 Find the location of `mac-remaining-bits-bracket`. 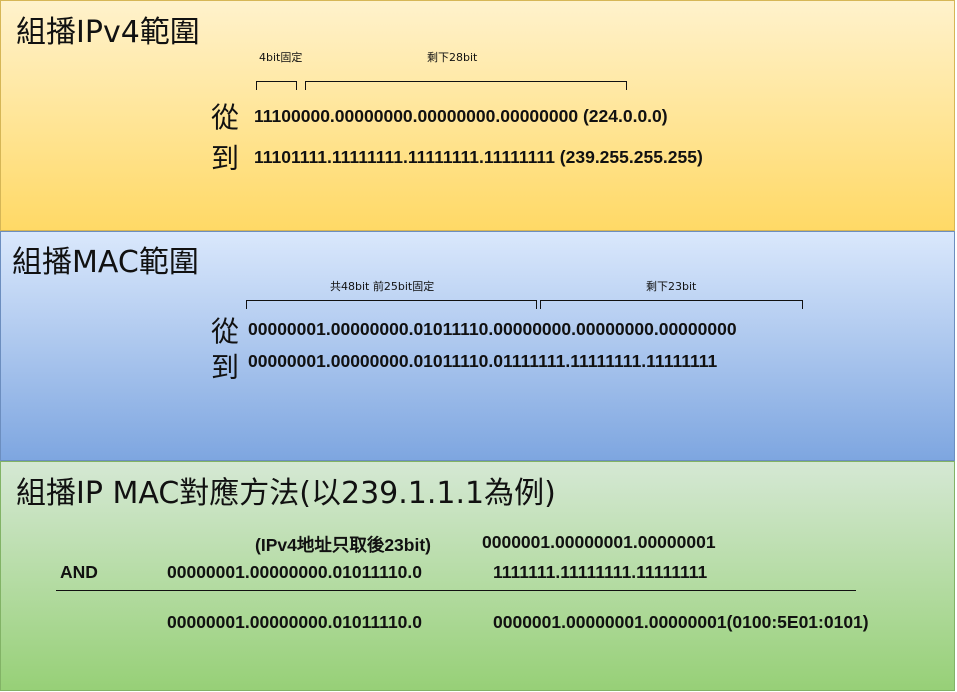

mac-remaining-bits-bracket is located at coordinates (671, 304).